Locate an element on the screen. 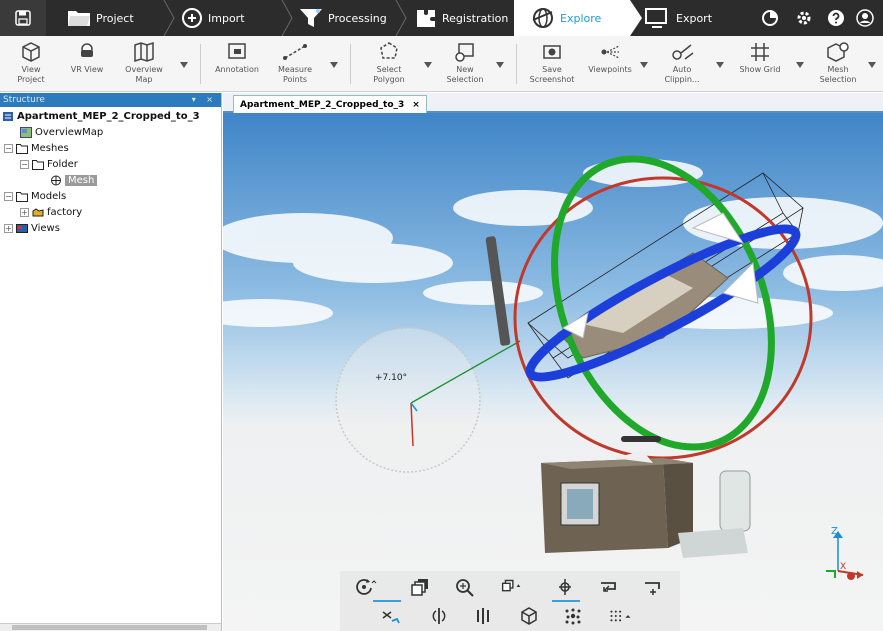  box-view-button is located at coordinates (529, 616).